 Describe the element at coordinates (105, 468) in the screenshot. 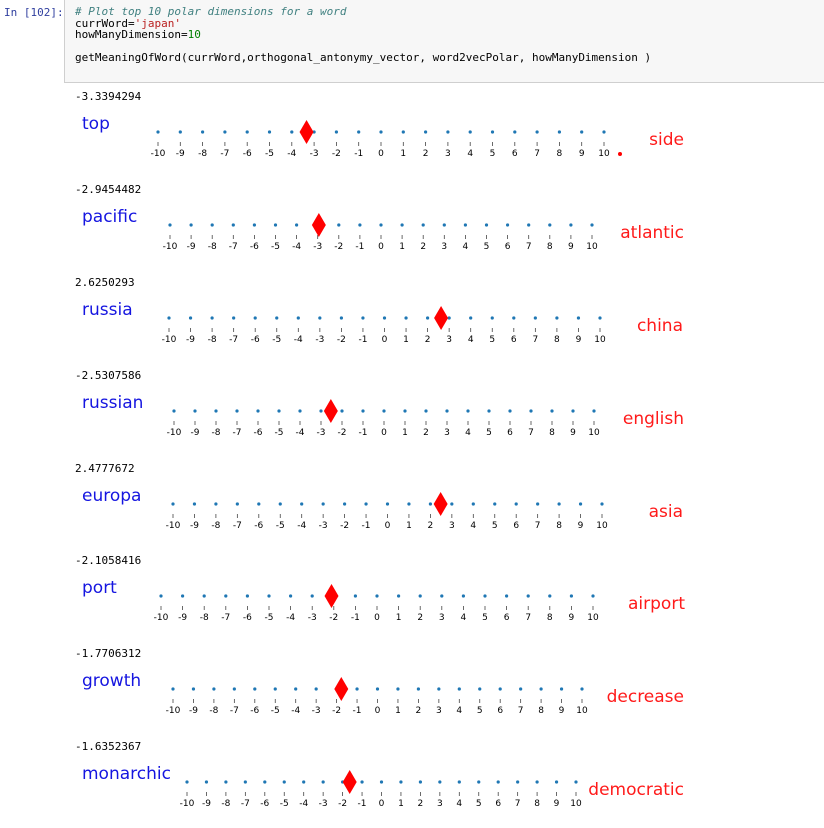

I see `polar-score: 2.4777672` at that location.